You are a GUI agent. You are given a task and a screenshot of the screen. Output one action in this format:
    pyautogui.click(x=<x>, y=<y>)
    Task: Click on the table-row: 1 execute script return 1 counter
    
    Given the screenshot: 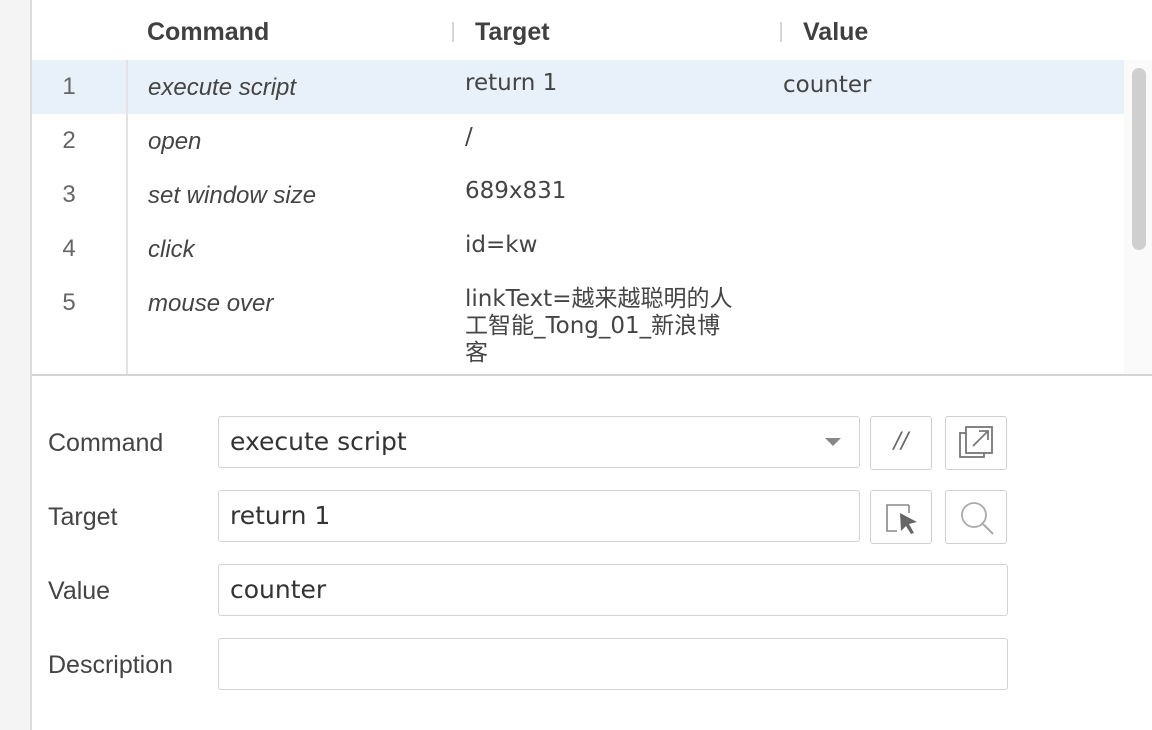 What is the action you would take?
    pyautogui.click(x=578, y=87)
    